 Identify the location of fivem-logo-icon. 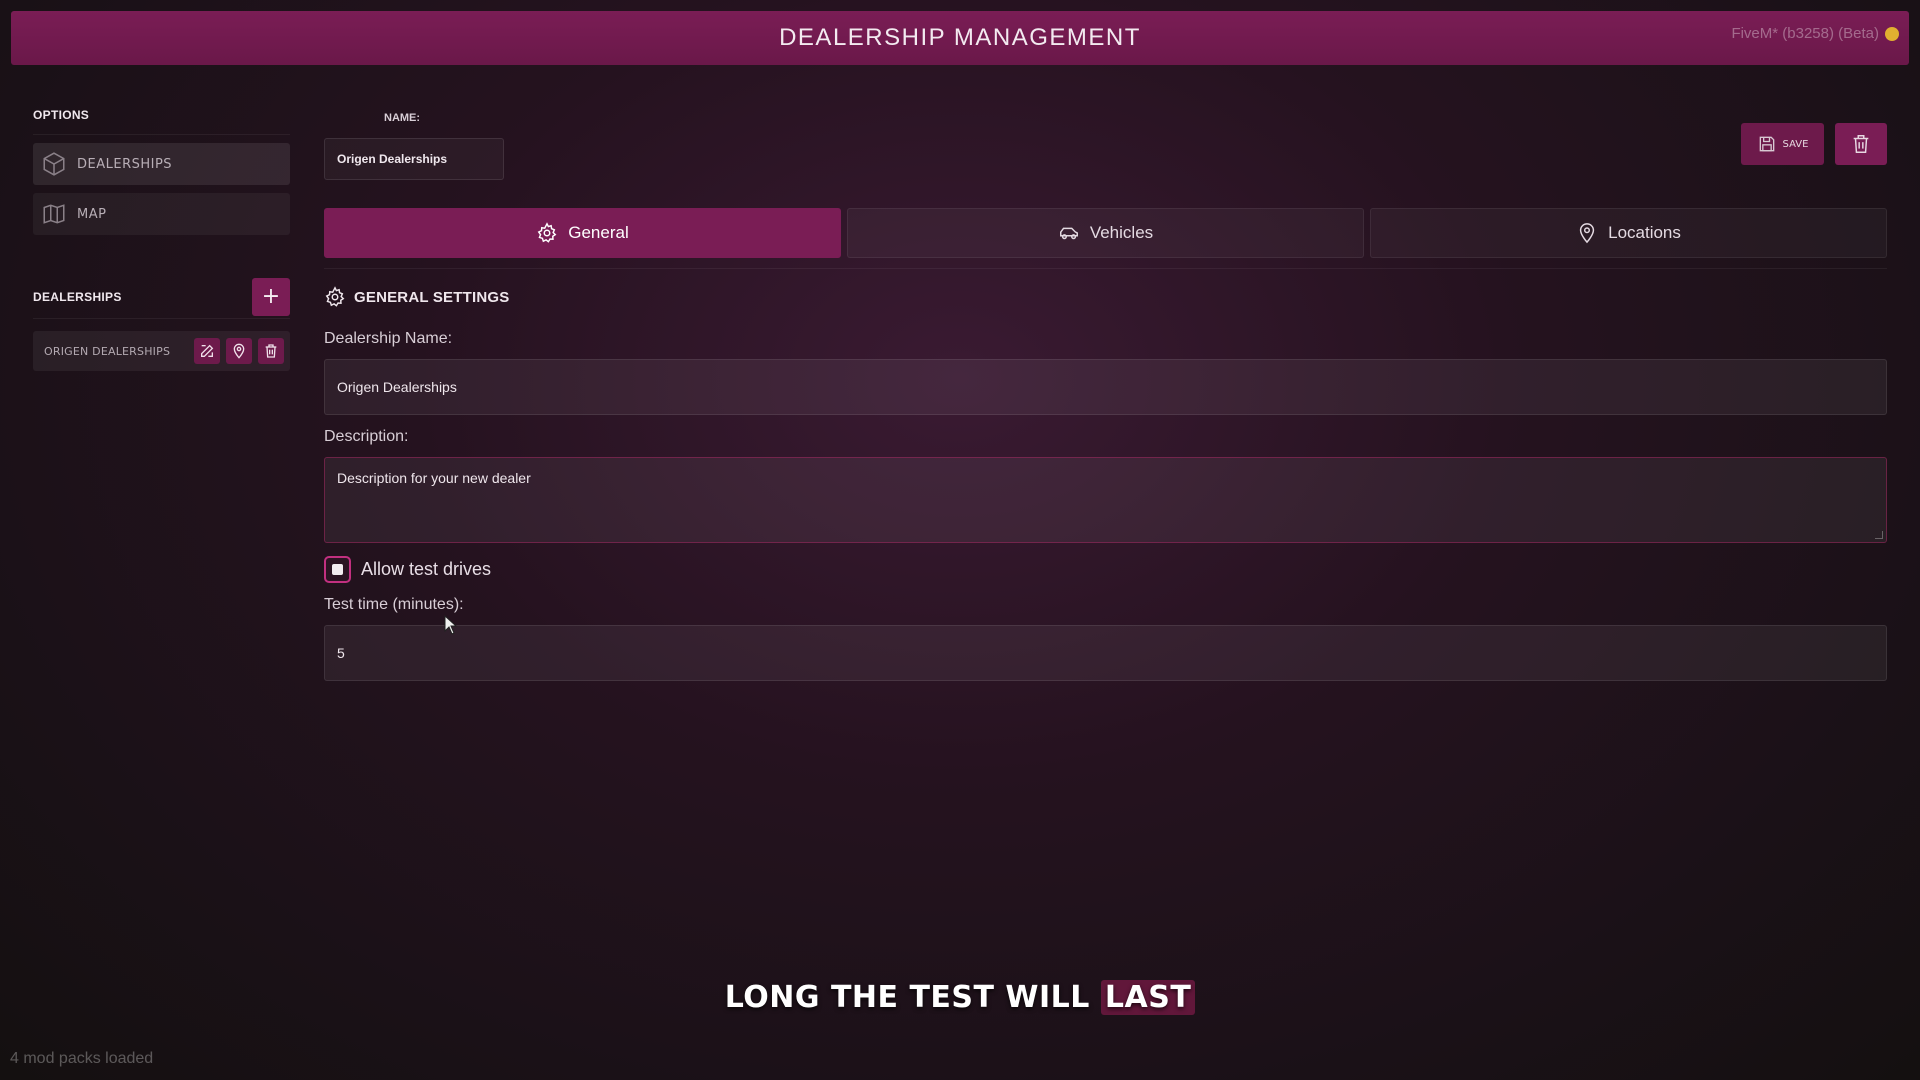
(1892, 33).